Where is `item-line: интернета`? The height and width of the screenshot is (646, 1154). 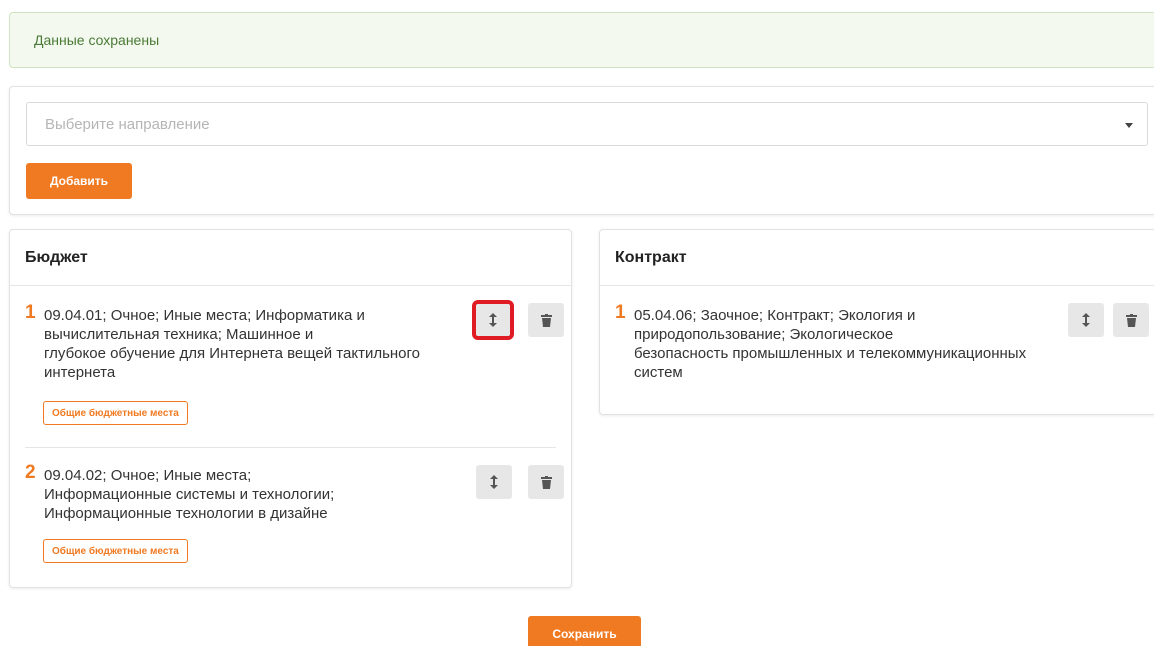
item-line: интернета is located at coordinates (80, 372).